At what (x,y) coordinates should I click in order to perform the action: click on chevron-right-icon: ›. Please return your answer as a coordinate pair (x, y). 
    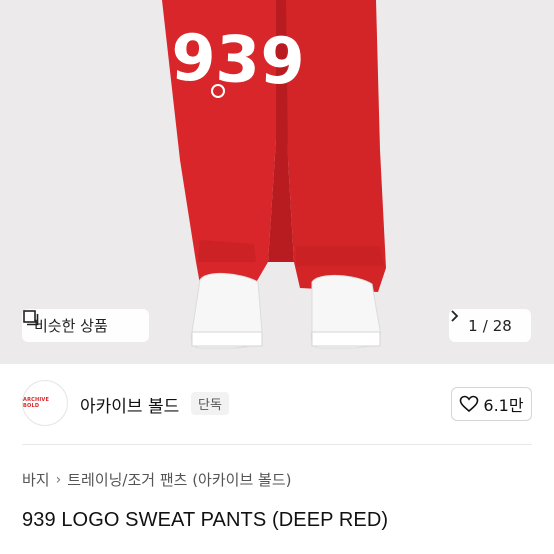
    Looking at the image, I should click on (58, 479).